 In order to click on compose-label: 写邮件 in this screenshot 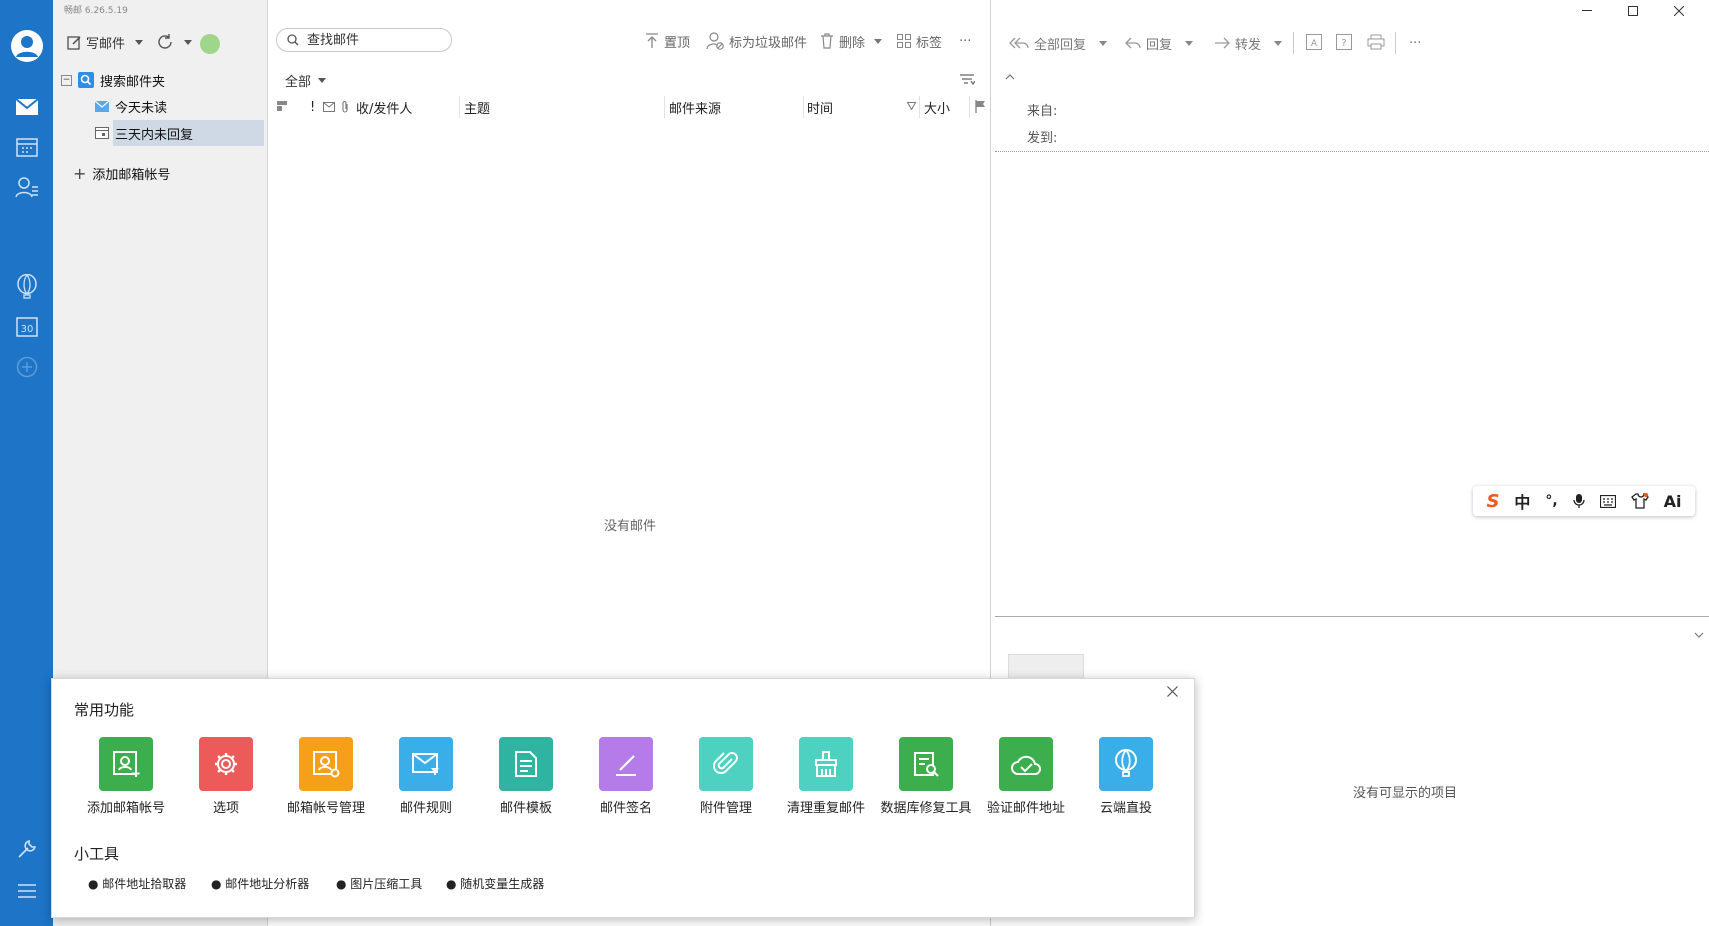, I will do `click(106, 44)`.